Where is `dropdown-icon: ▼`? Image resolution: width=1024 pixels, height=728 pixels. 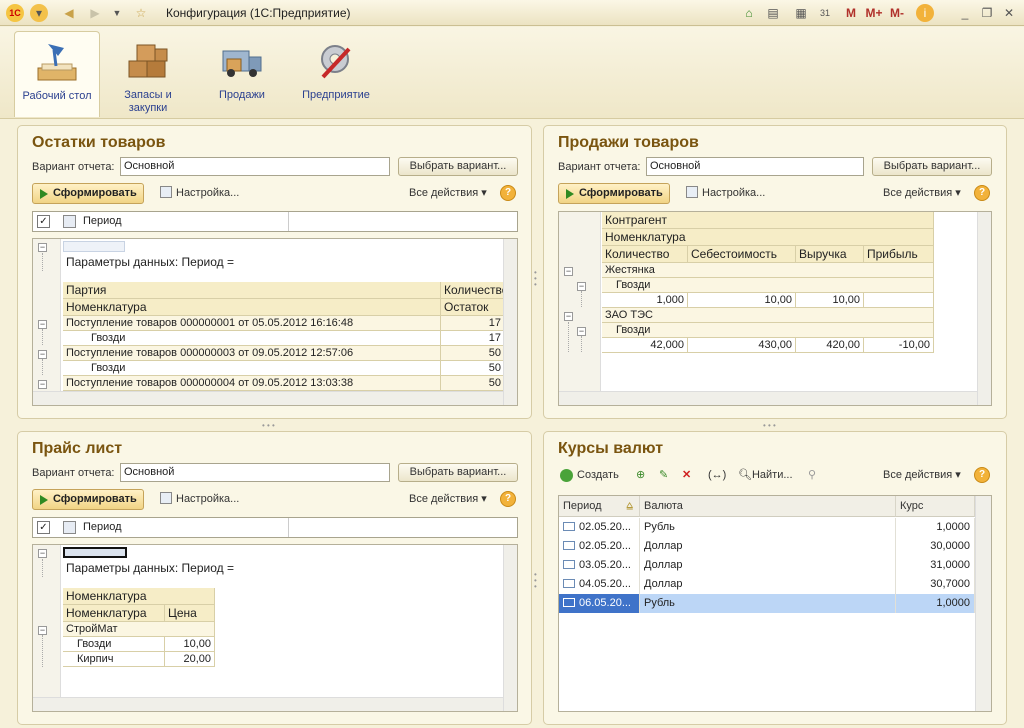
dropdown-icon: ▼ is located at coordinates (117, 13).